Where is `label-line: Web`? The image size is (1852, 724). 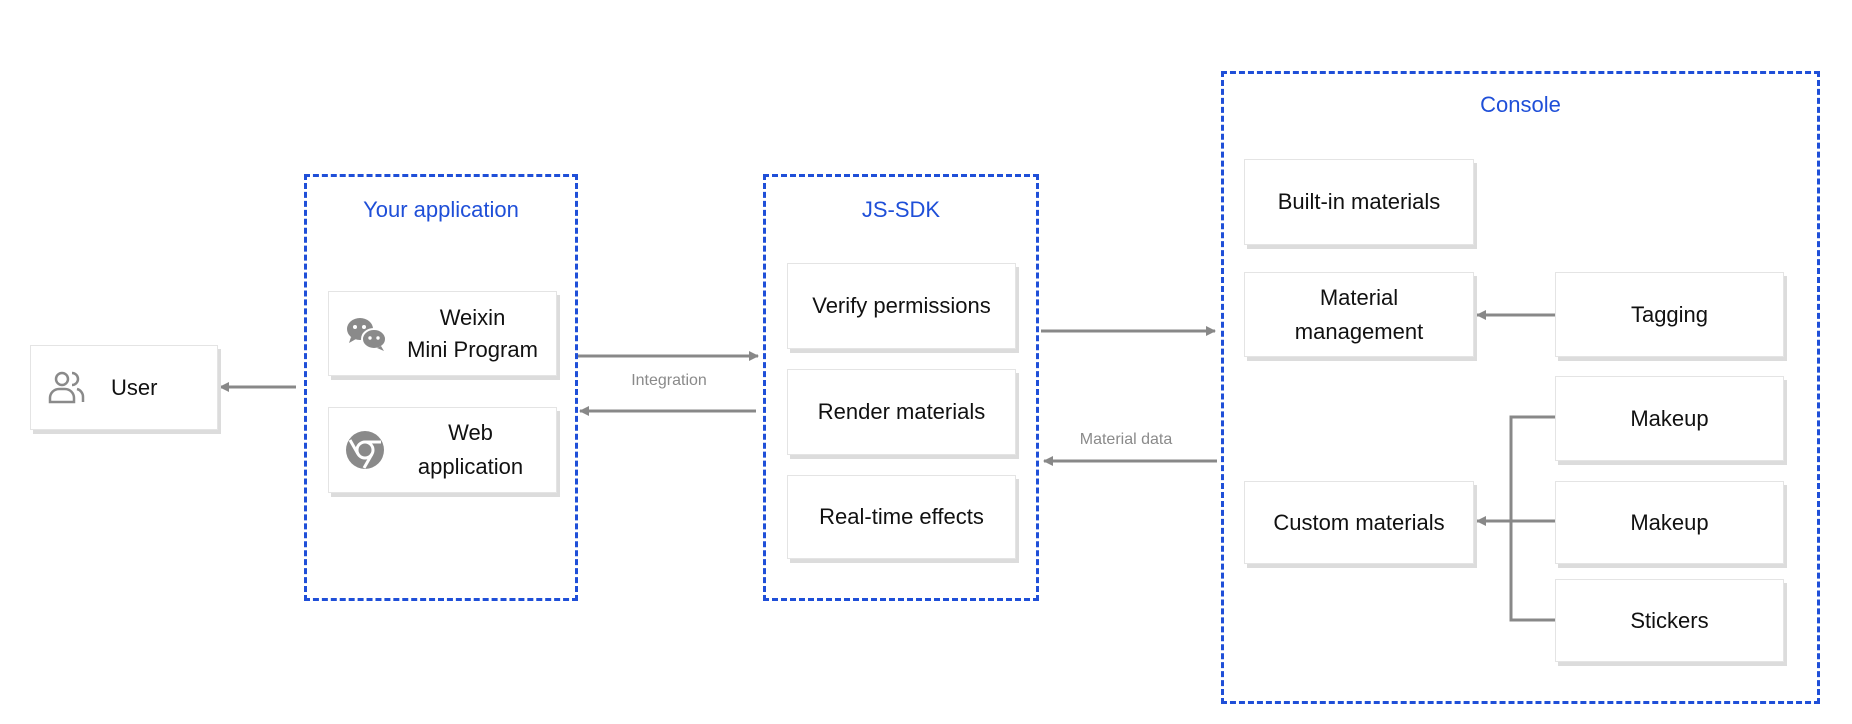 label-line: Web is located at coordinates (470, 432).